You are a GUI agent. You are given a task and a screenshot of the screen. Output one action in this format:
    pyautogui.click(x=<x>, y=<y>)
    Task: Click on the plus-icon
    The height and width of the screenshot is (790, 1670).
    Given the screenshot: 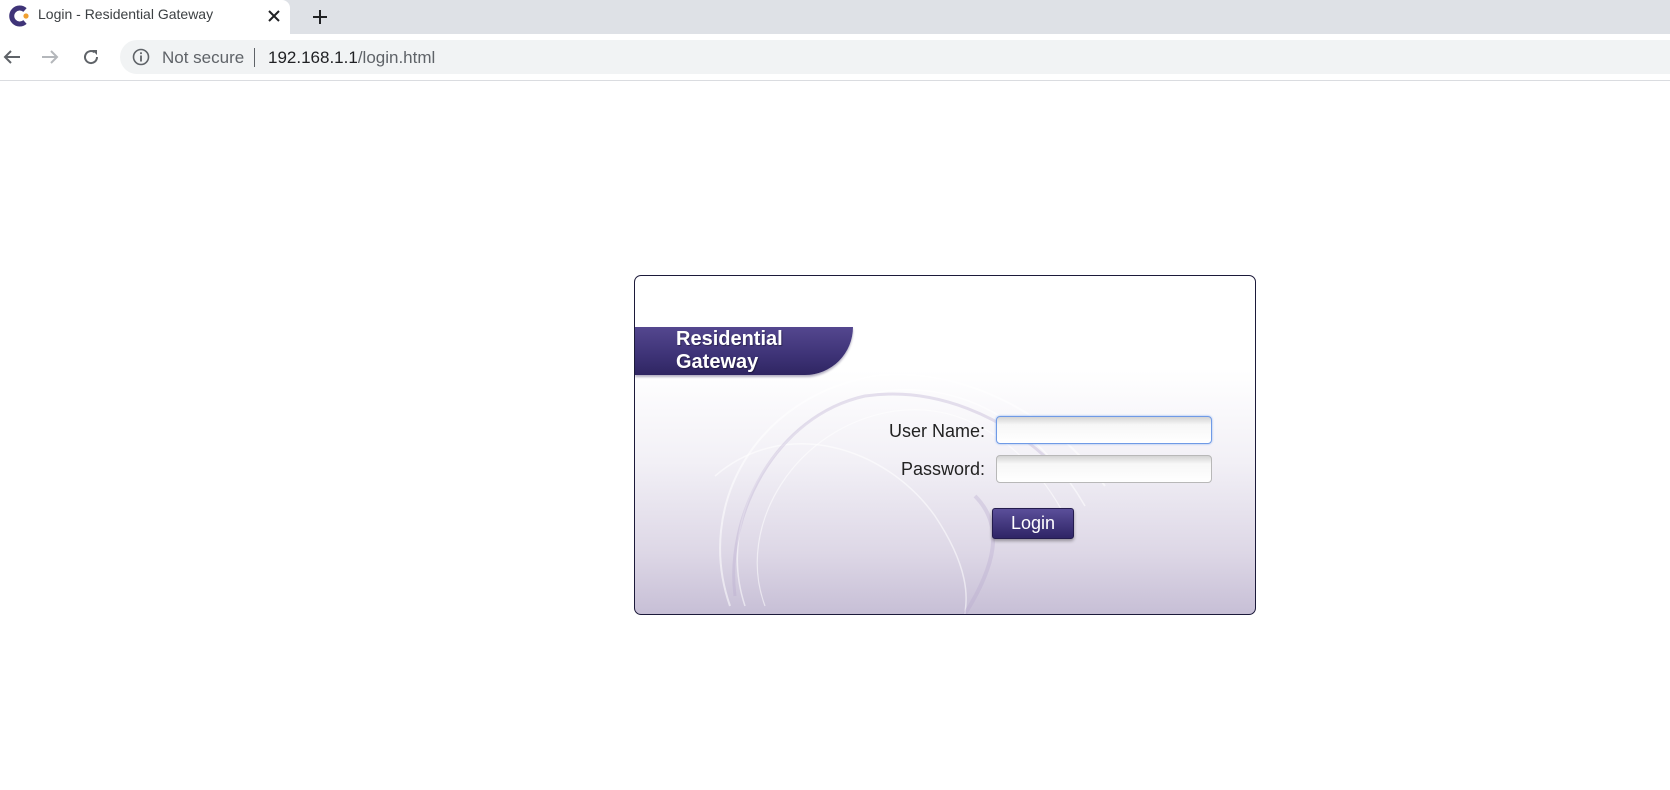 What is the action you would take?
    pyautogui.click(x=320, y=17)
    